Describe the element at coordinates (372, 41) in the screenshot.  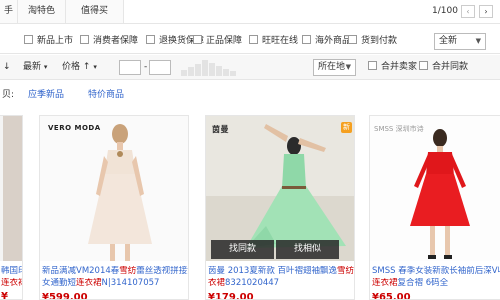
I see `filter-cash-on-delivery: 货到付款` at that location.